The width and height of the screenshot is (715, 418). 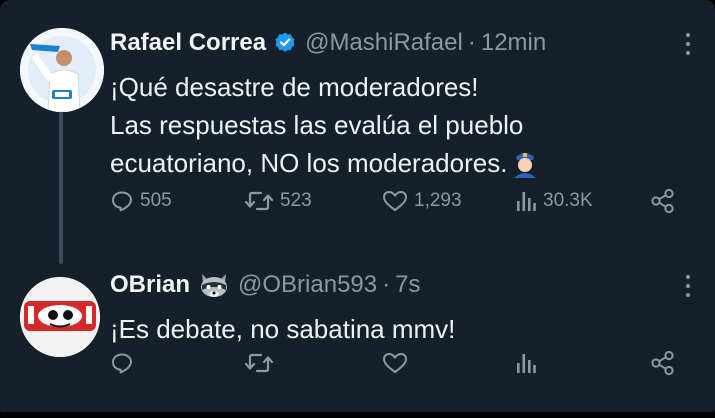 I want to click on tweet-text-line: ¡Qué desastre de moderadores!, so click(x=294, y=87).